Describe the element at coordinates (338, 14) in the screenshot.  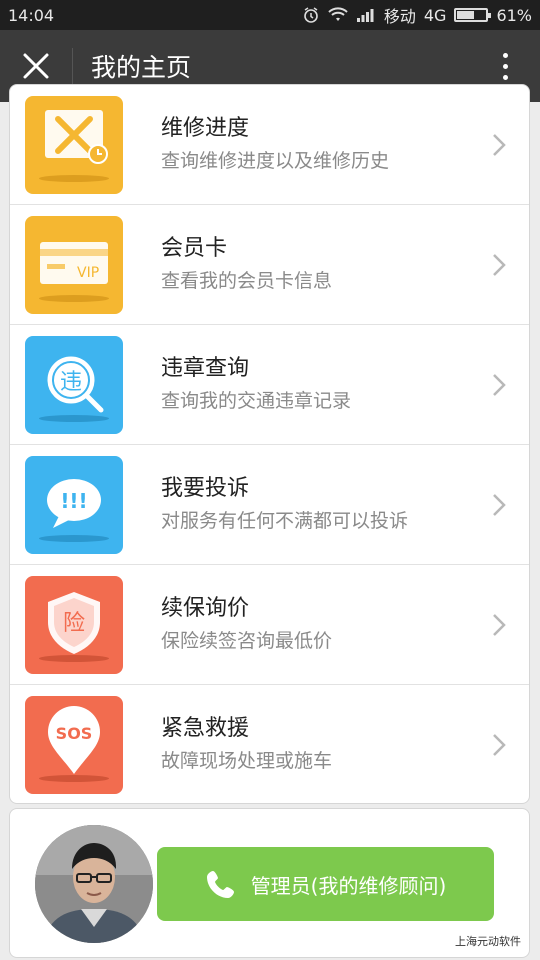
I see `wifi-icon` at that location.